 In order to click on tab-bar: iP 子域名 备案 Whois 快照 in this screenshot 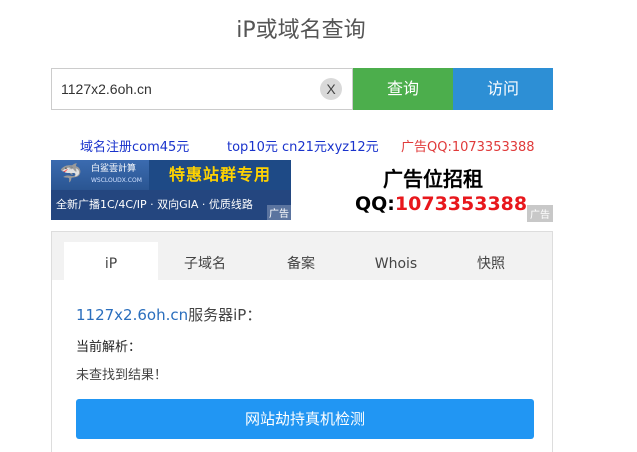, I will do `click(302, 256)`.